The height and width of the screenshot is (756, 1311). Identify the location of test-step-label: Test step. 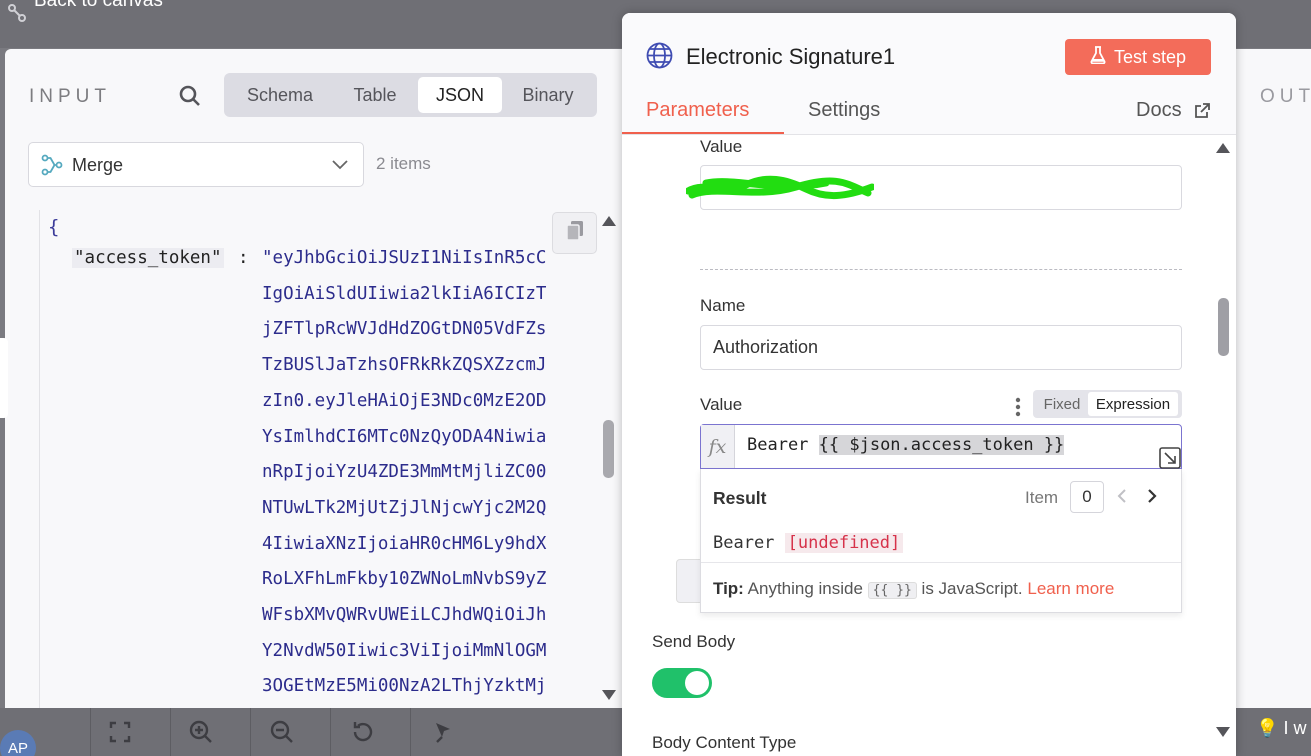
(1150, 56).